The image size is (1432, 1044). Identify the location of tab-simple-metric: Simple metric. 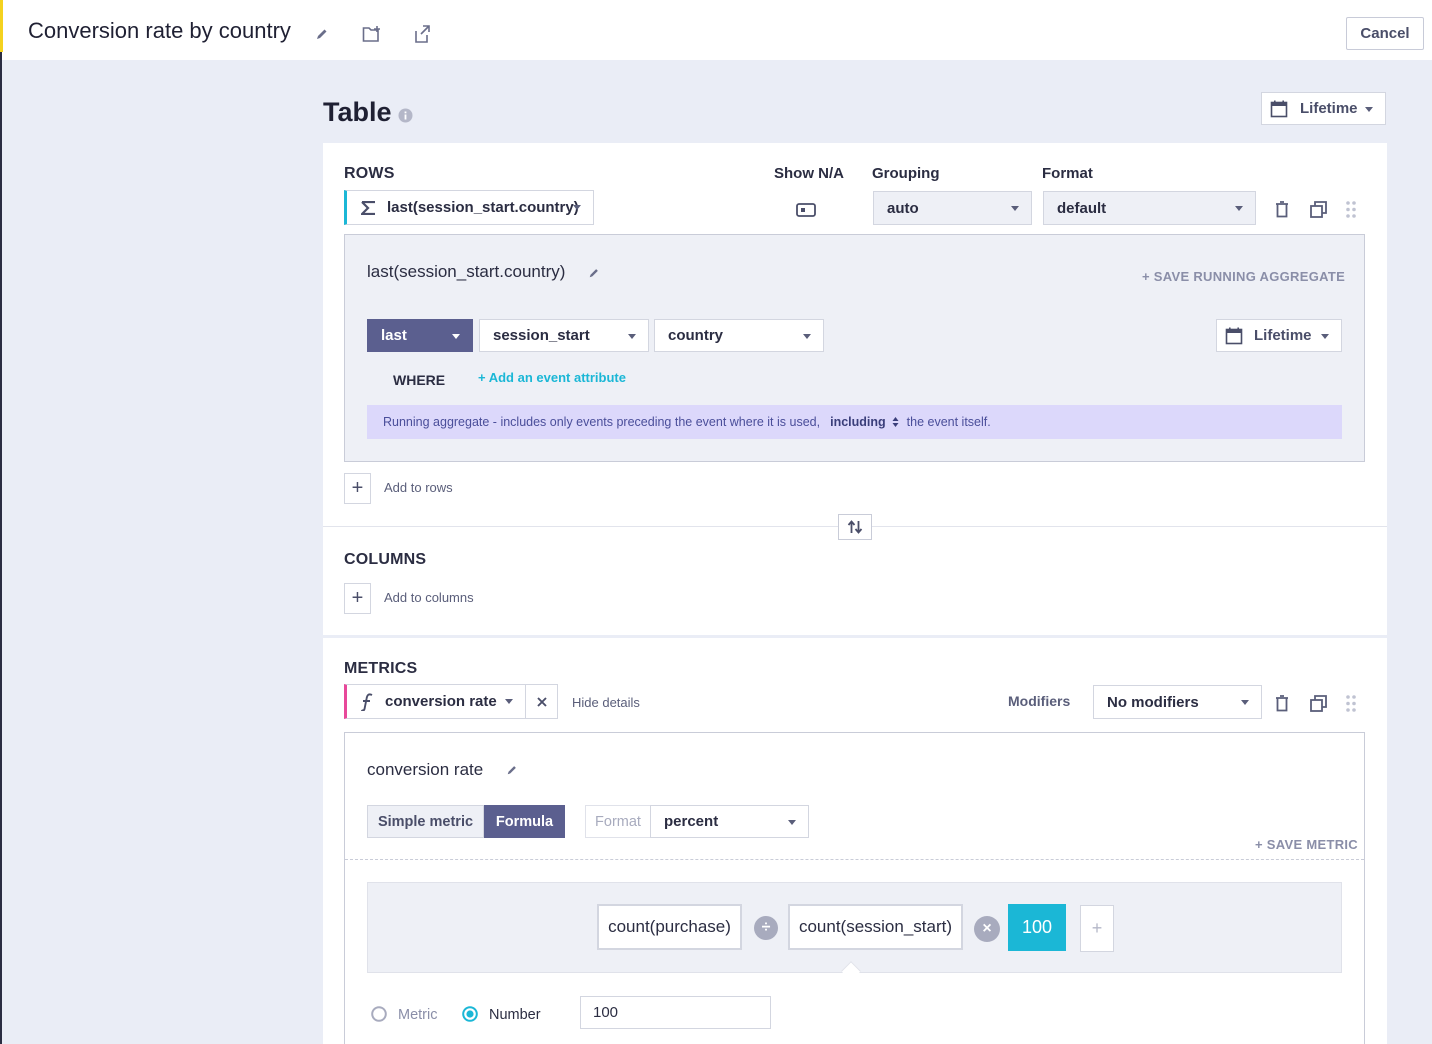
(425, 821).